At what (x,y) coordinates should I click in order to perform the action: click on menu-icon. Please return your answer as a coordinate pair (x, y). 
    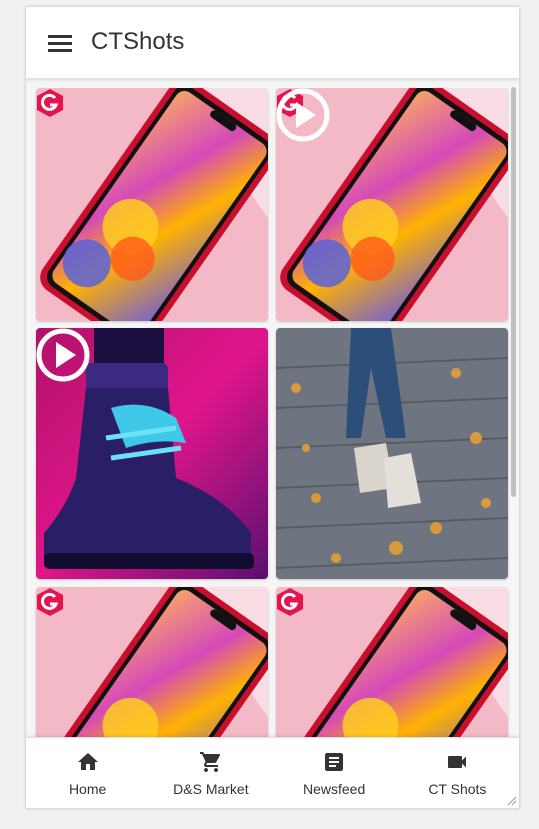
    Looking at the image, I should click on (61, 43).